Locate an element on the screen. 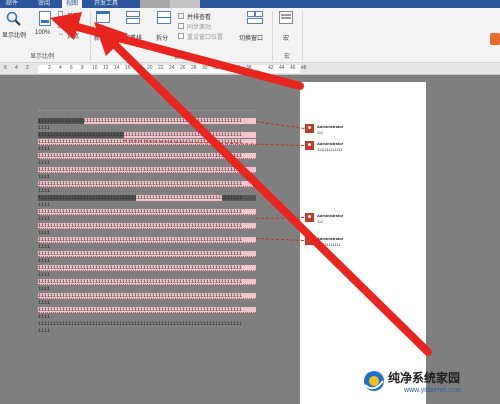 Image resolution: width=500 pixels, height=404 pixels. site-watermark: 纯净系统家园 www.yidaimei.com is located at coordinates (430, 384).